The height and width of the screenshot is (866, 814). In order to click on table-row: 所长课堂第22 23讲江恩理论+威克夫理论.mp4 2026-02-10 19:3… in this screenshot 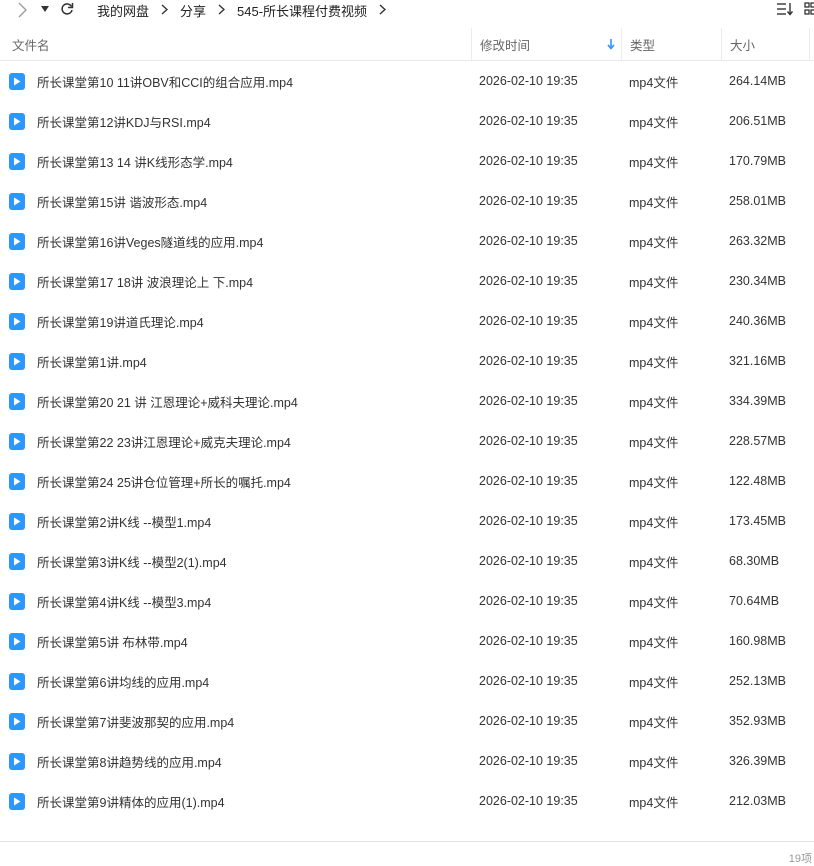, I will do `click(407, 441)`.